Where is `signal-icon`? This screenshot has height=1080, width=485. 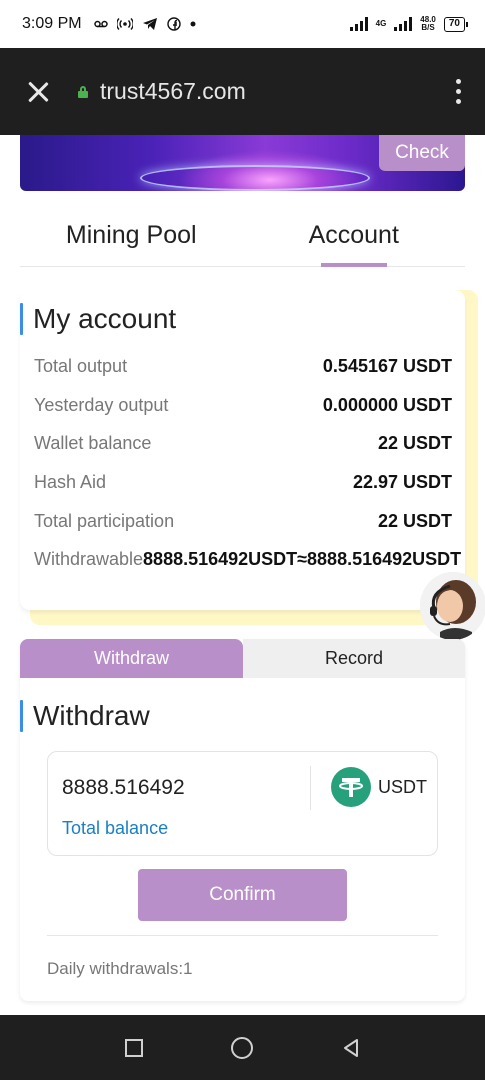
signal-icon is located at coordinates (358, 24).